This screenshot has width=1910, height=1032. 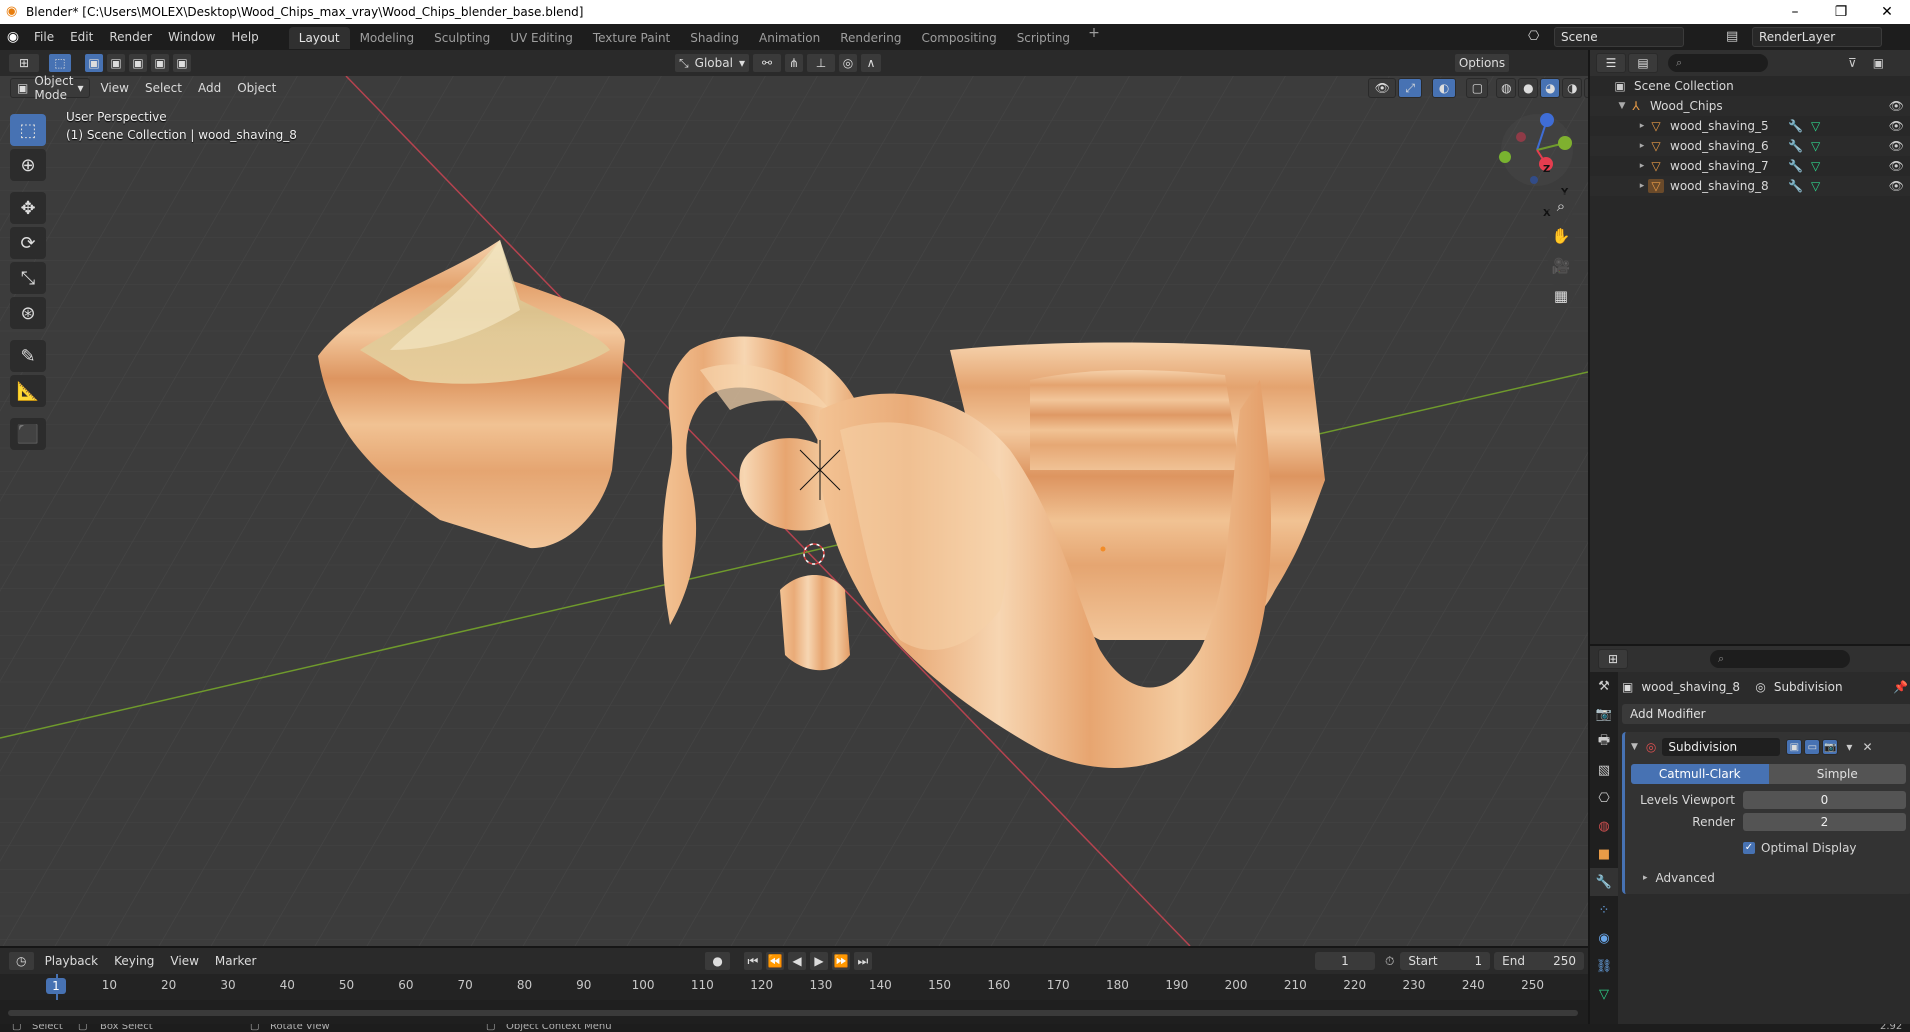 What do you see at coordinates (848, 63) in the screenshot?
I see `proportional-edit-icon: ◎` at bounding box center [848, 63].